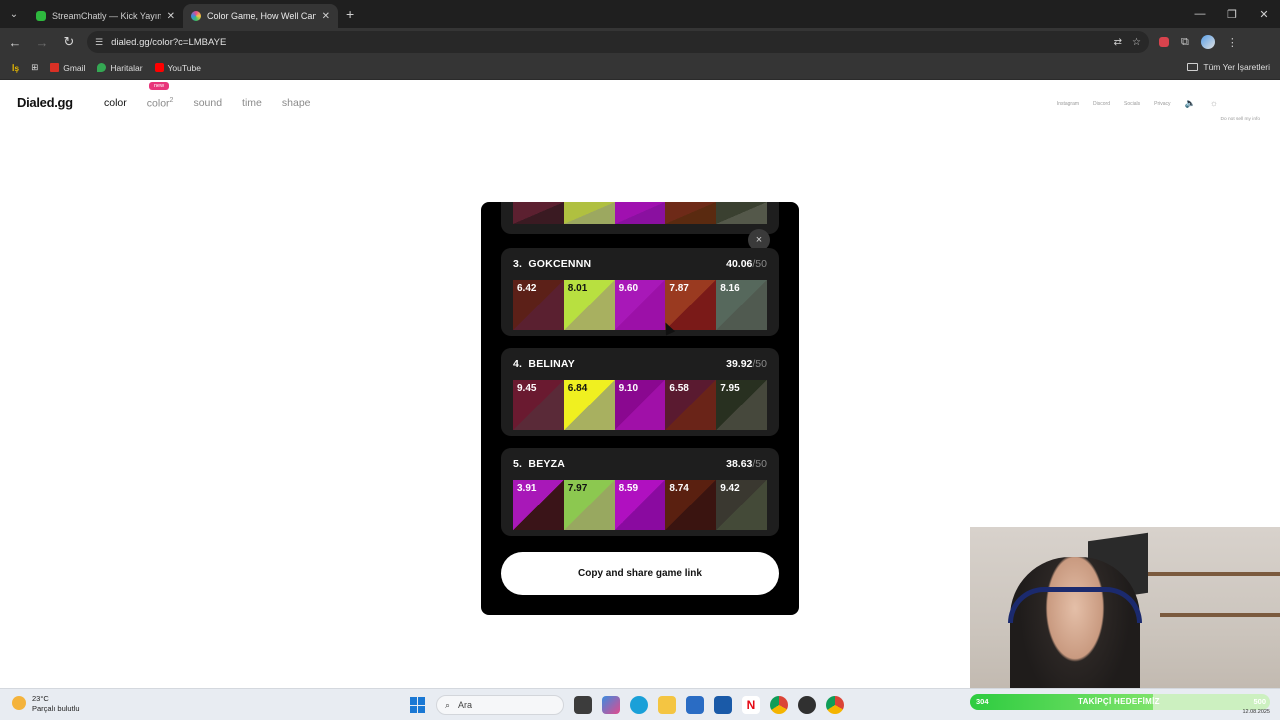  Describe the element at coordinates (500, 705) in the screenshot. I see `taskbar-search: ⌕ Ara` at that location.